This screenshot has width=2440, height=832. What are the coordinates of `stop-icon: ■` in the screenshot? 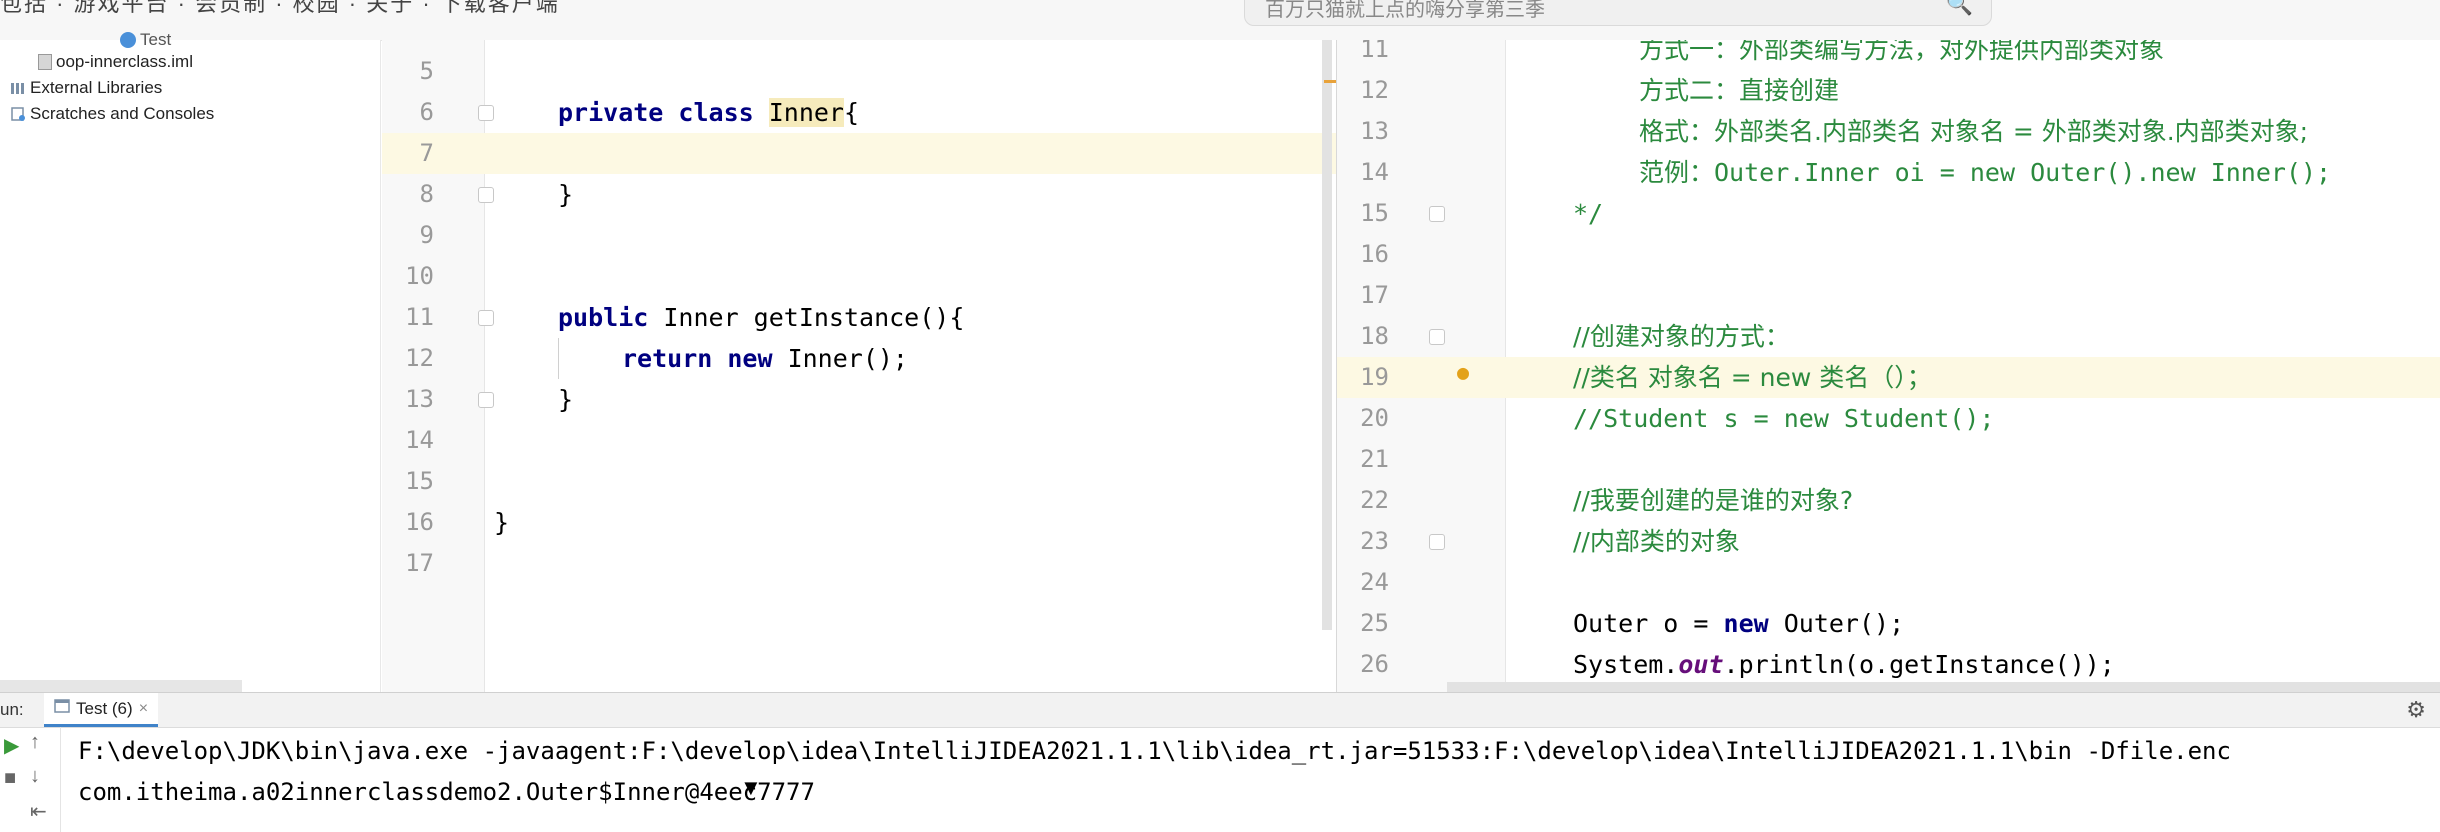 It's located at (10, 778).